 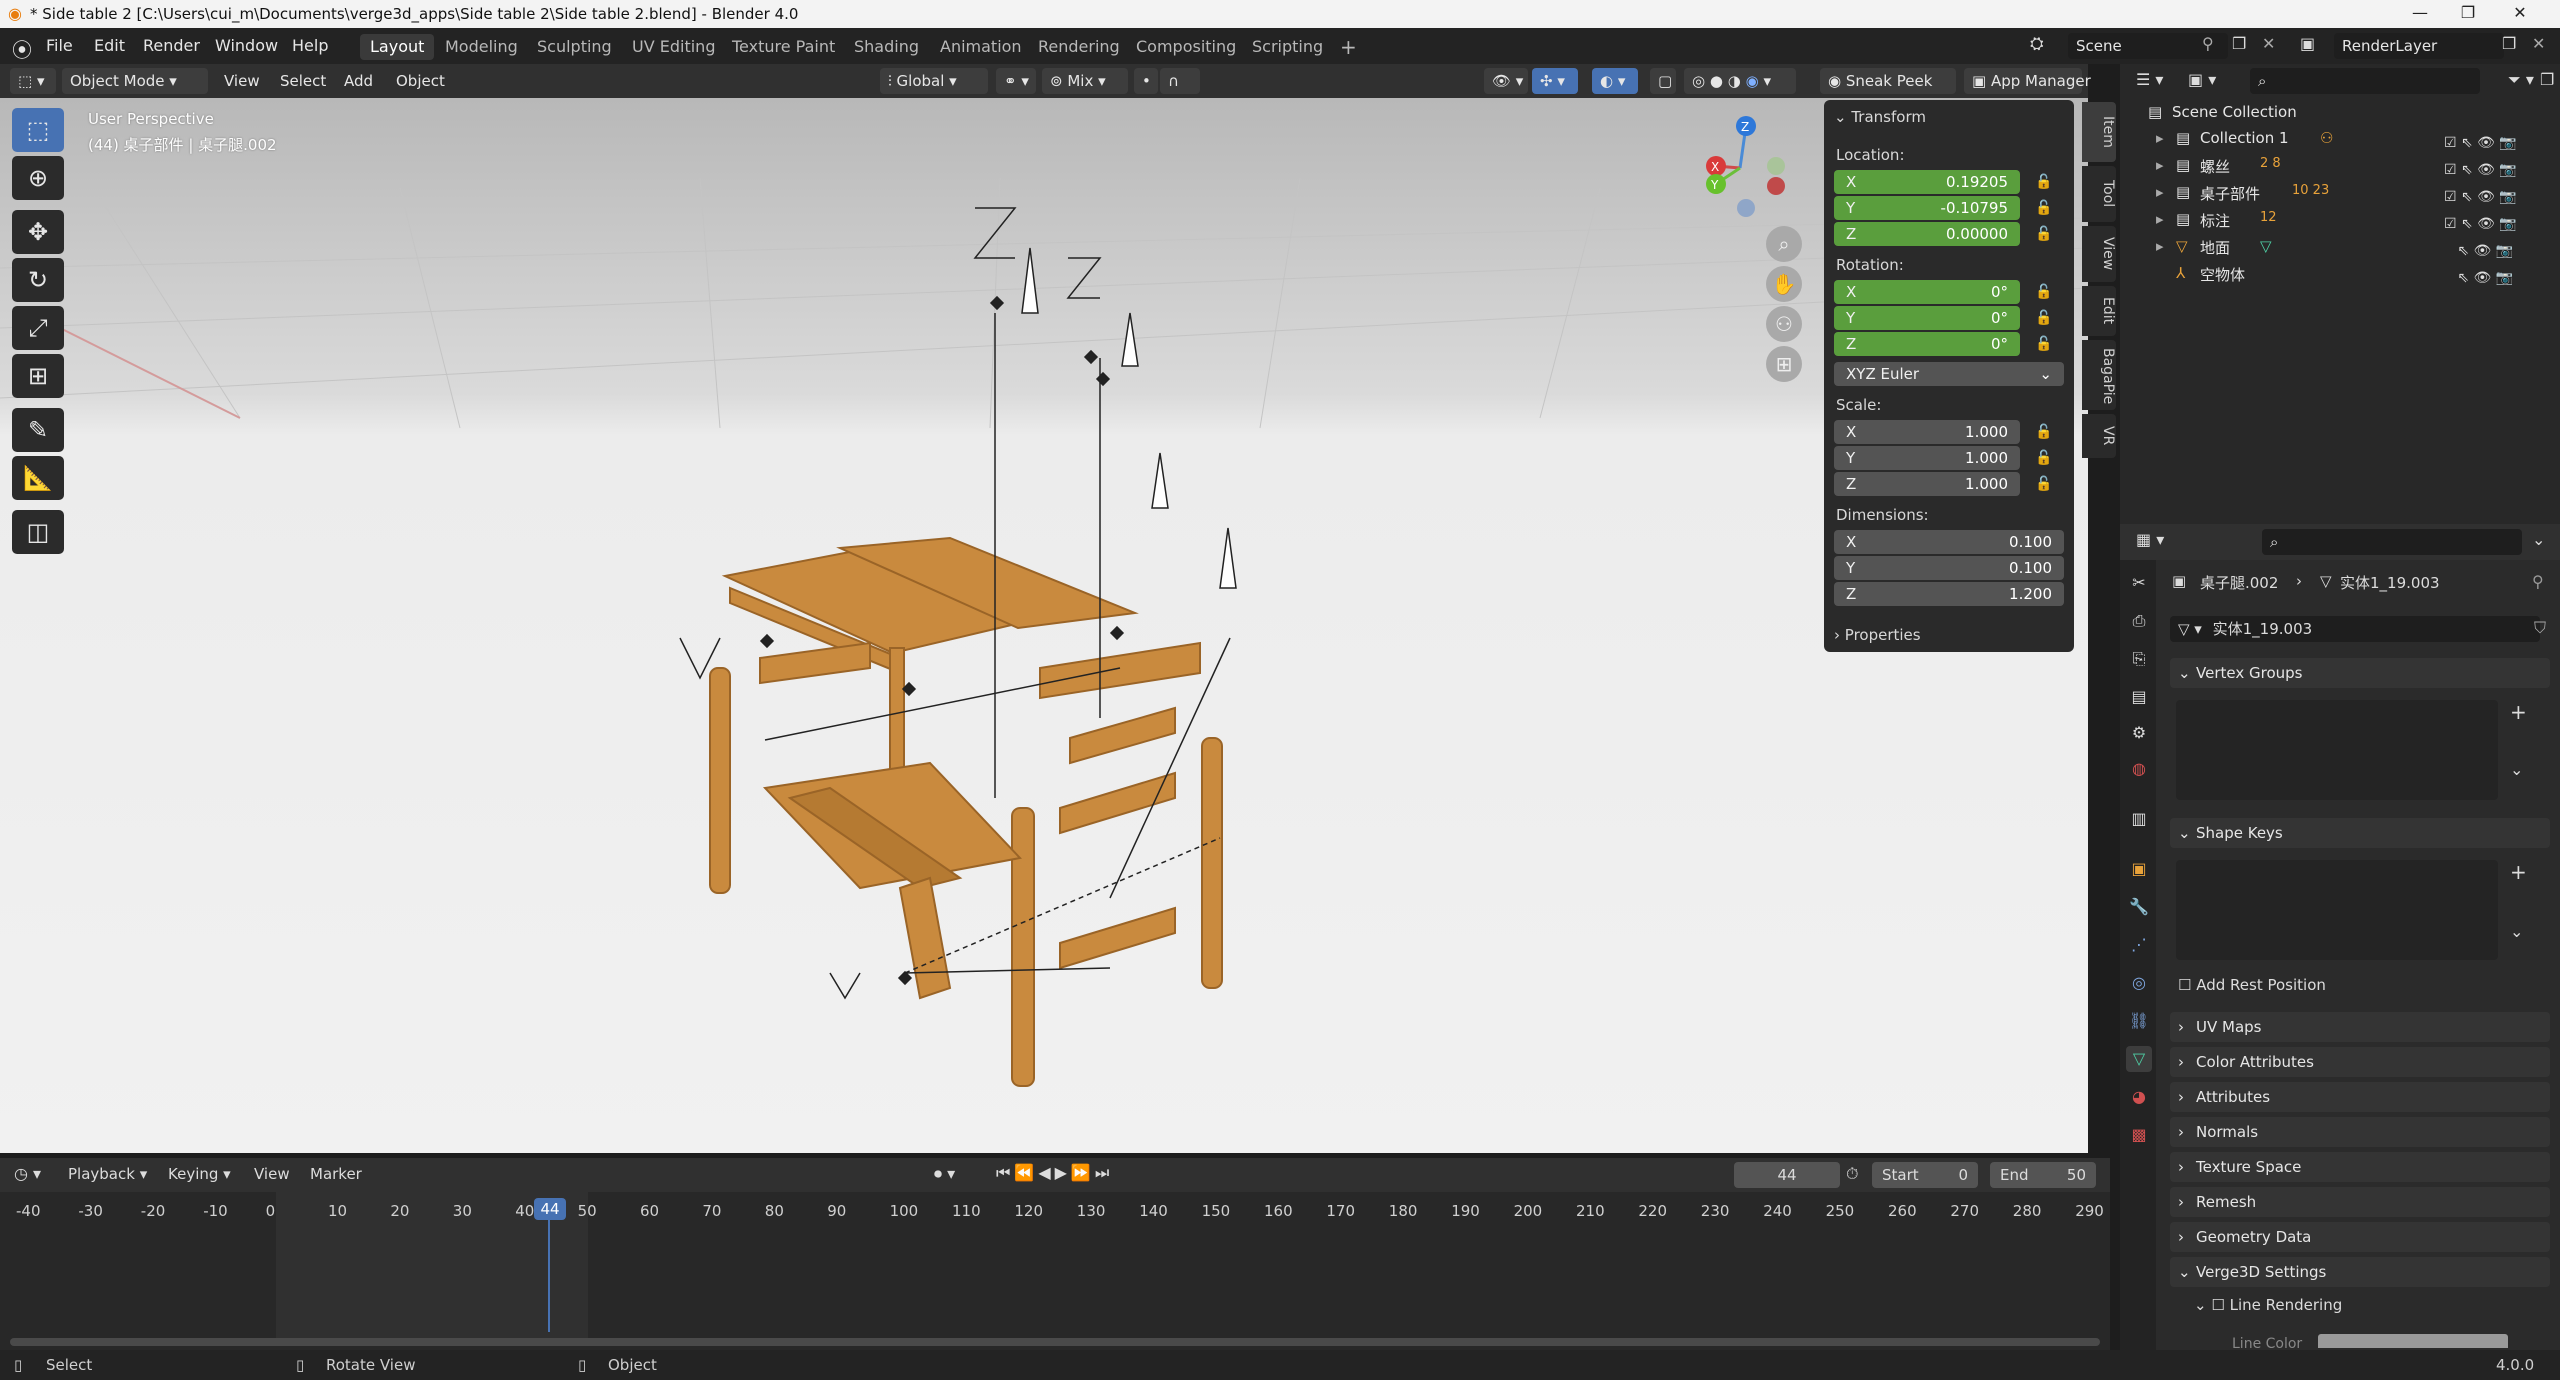 What do you see at coordinates (242, 81) in the screenshot?
I see `menu-view: View` at bounding box center [242, 81].